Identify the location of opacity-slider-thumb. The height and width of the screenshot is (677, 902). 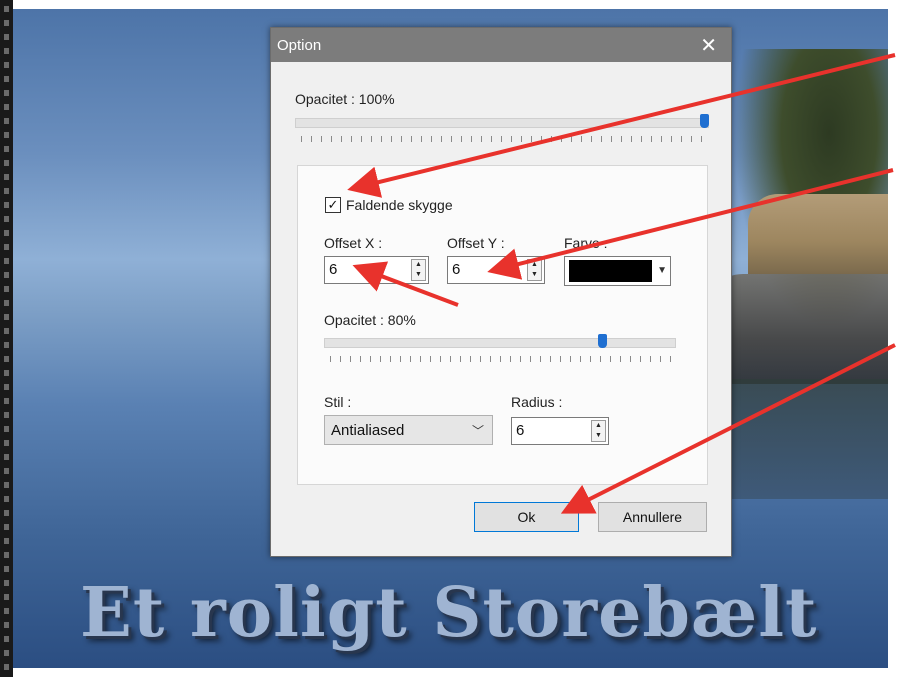
(704, 121).